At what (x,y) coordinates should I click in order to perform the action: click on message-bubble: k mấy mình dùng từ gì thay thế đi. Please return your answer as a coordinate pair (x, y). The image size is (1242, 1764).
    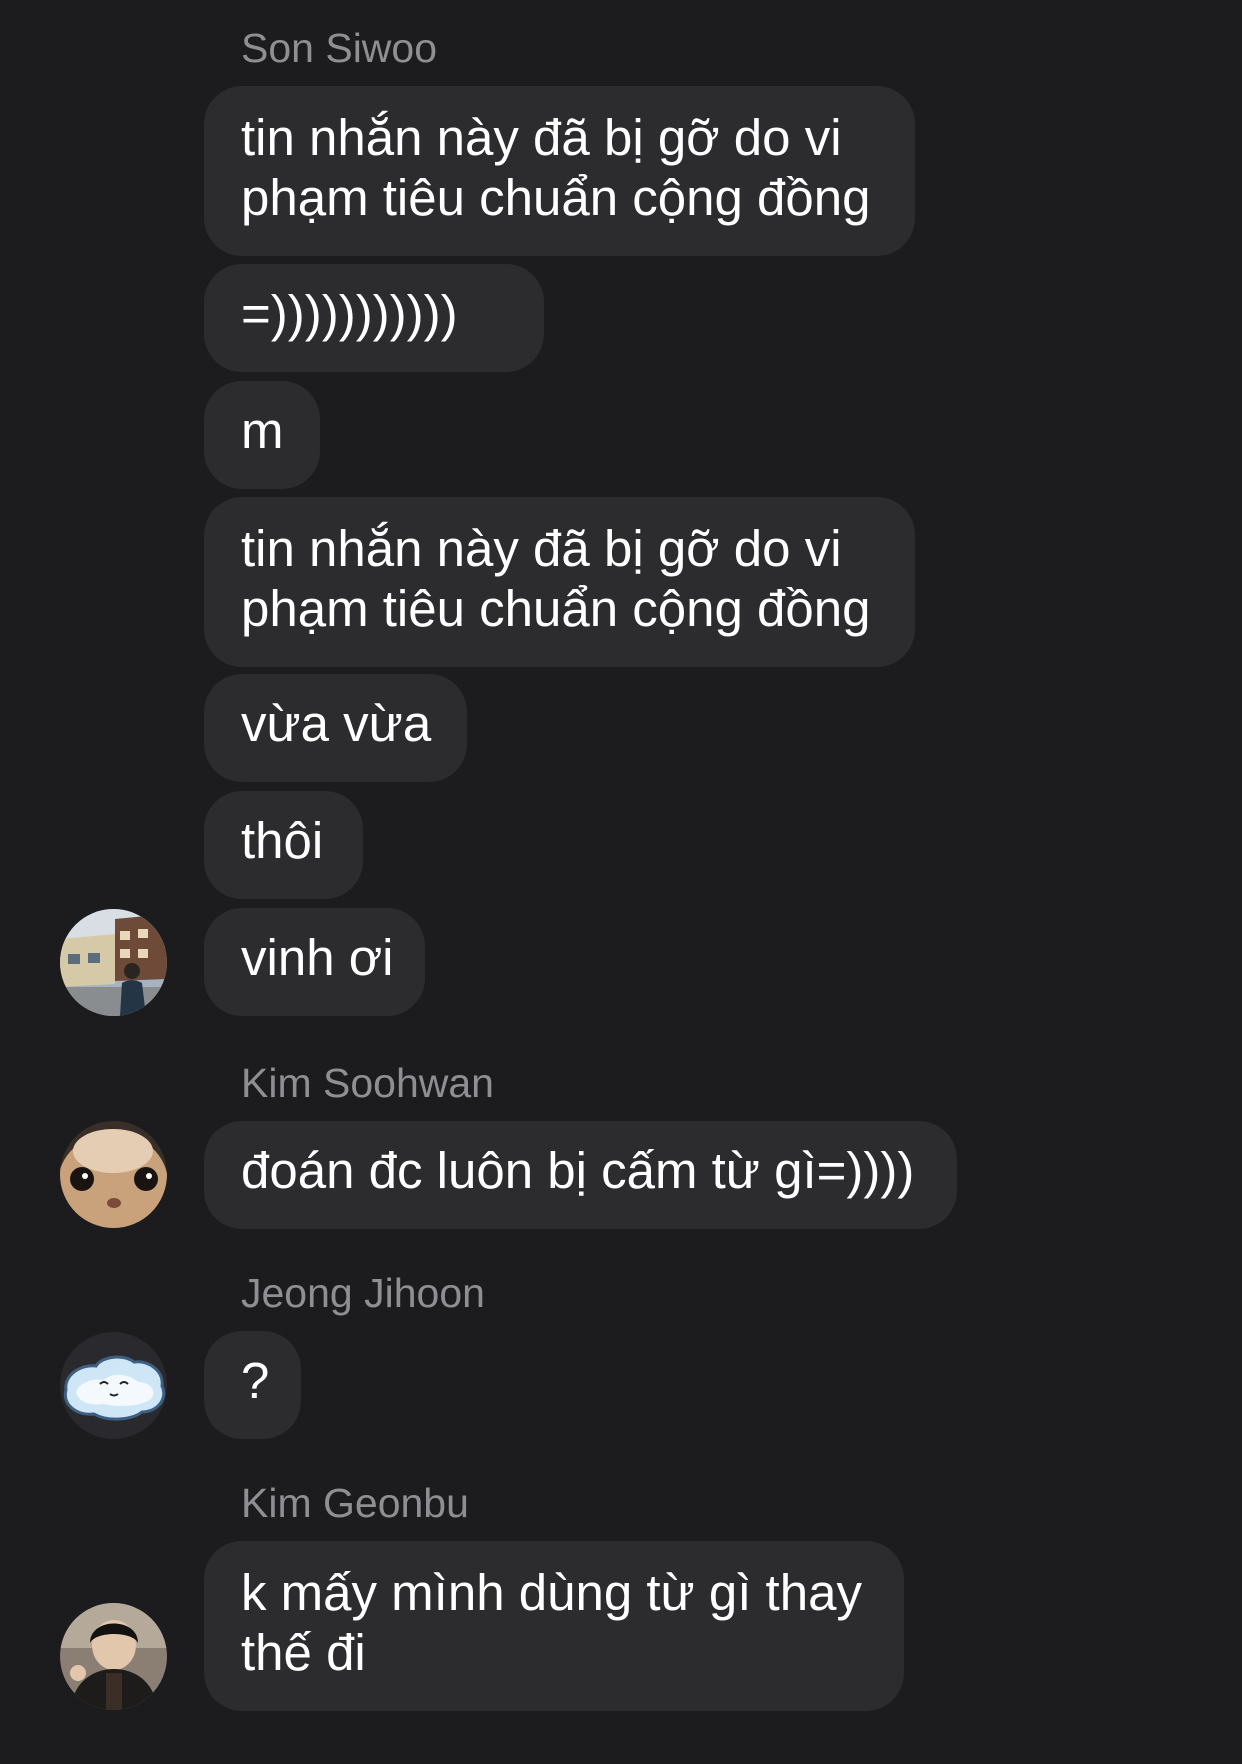
    Looking at the image, I should click on (554, 1626).